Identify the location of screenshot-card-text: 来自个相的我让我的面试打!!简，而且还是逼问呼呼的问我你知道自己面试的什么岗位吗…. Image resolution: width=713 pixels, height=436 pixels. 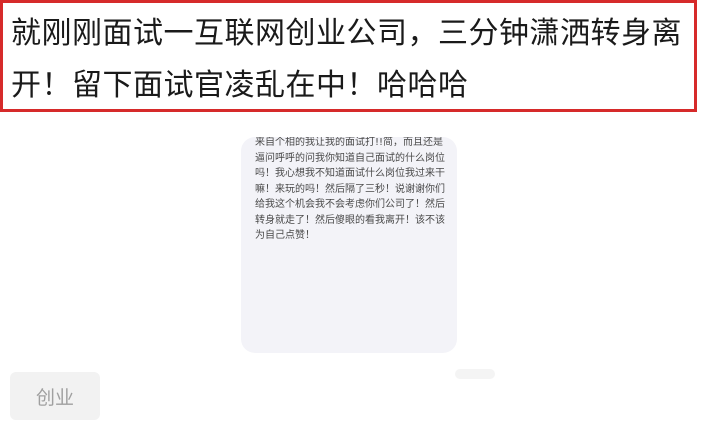
(350, 189).